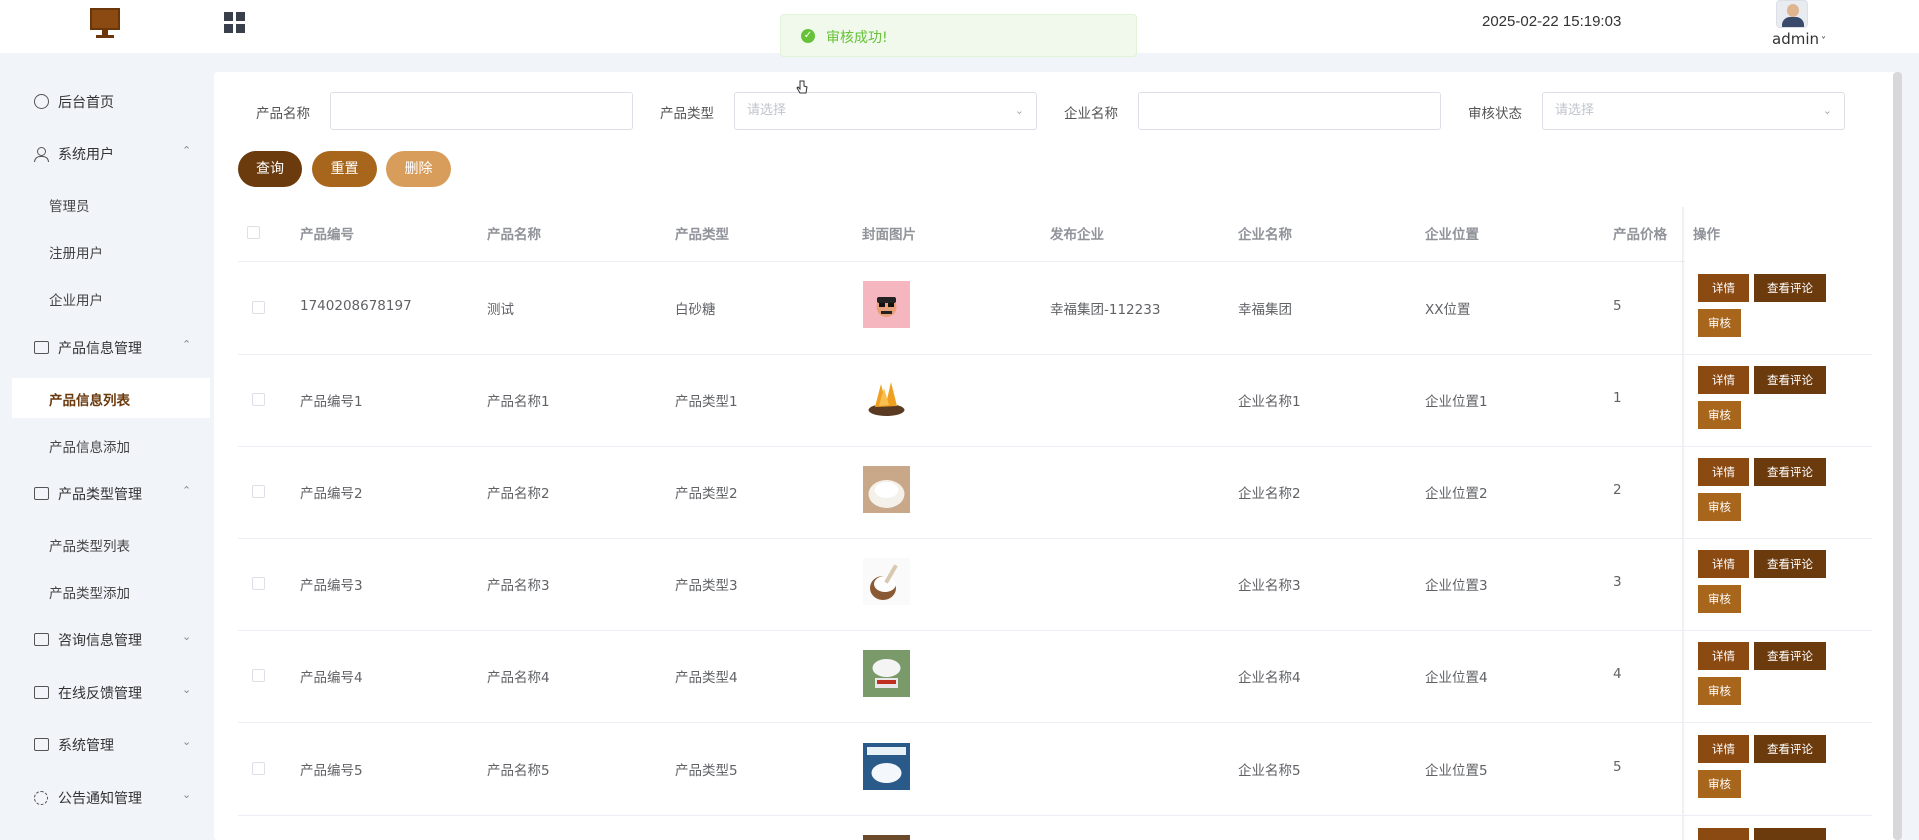 Image resolution: width=1919 pixels, height=840 pixels. Describe the element at coordinates (1265, 310) in the screenshot. I see `cell-company-name: 幸福集团` at that location.